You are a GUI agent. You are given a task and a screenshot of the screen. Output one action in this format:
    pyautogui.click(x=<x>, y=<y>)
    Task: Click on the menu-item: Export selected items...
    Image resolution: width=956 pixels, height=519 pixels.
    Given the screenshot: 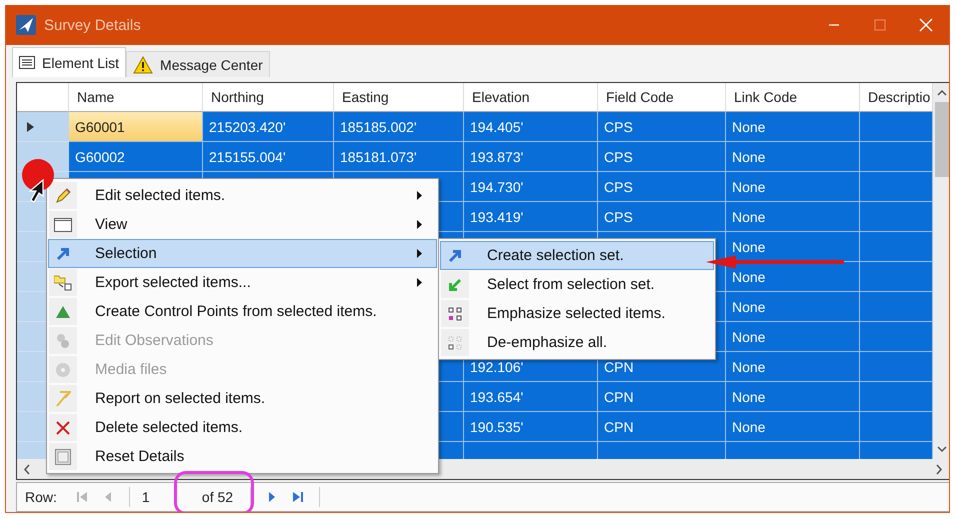 What is the action you would take?
    pyautogui.click(x=242, y=282)
    